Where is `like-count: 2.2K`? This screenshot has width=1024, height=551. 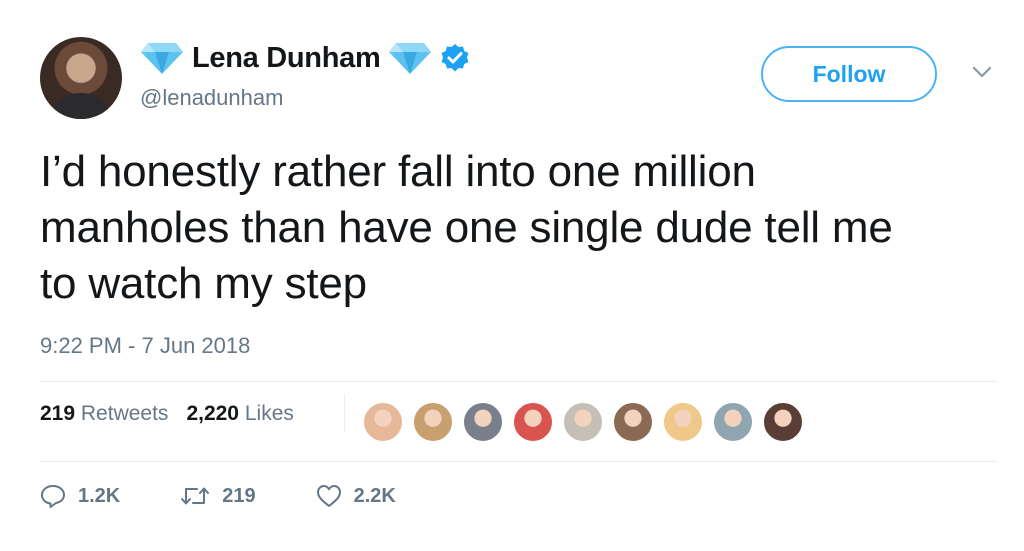
like-count: 2.2K is located at coordinates (374, 495).